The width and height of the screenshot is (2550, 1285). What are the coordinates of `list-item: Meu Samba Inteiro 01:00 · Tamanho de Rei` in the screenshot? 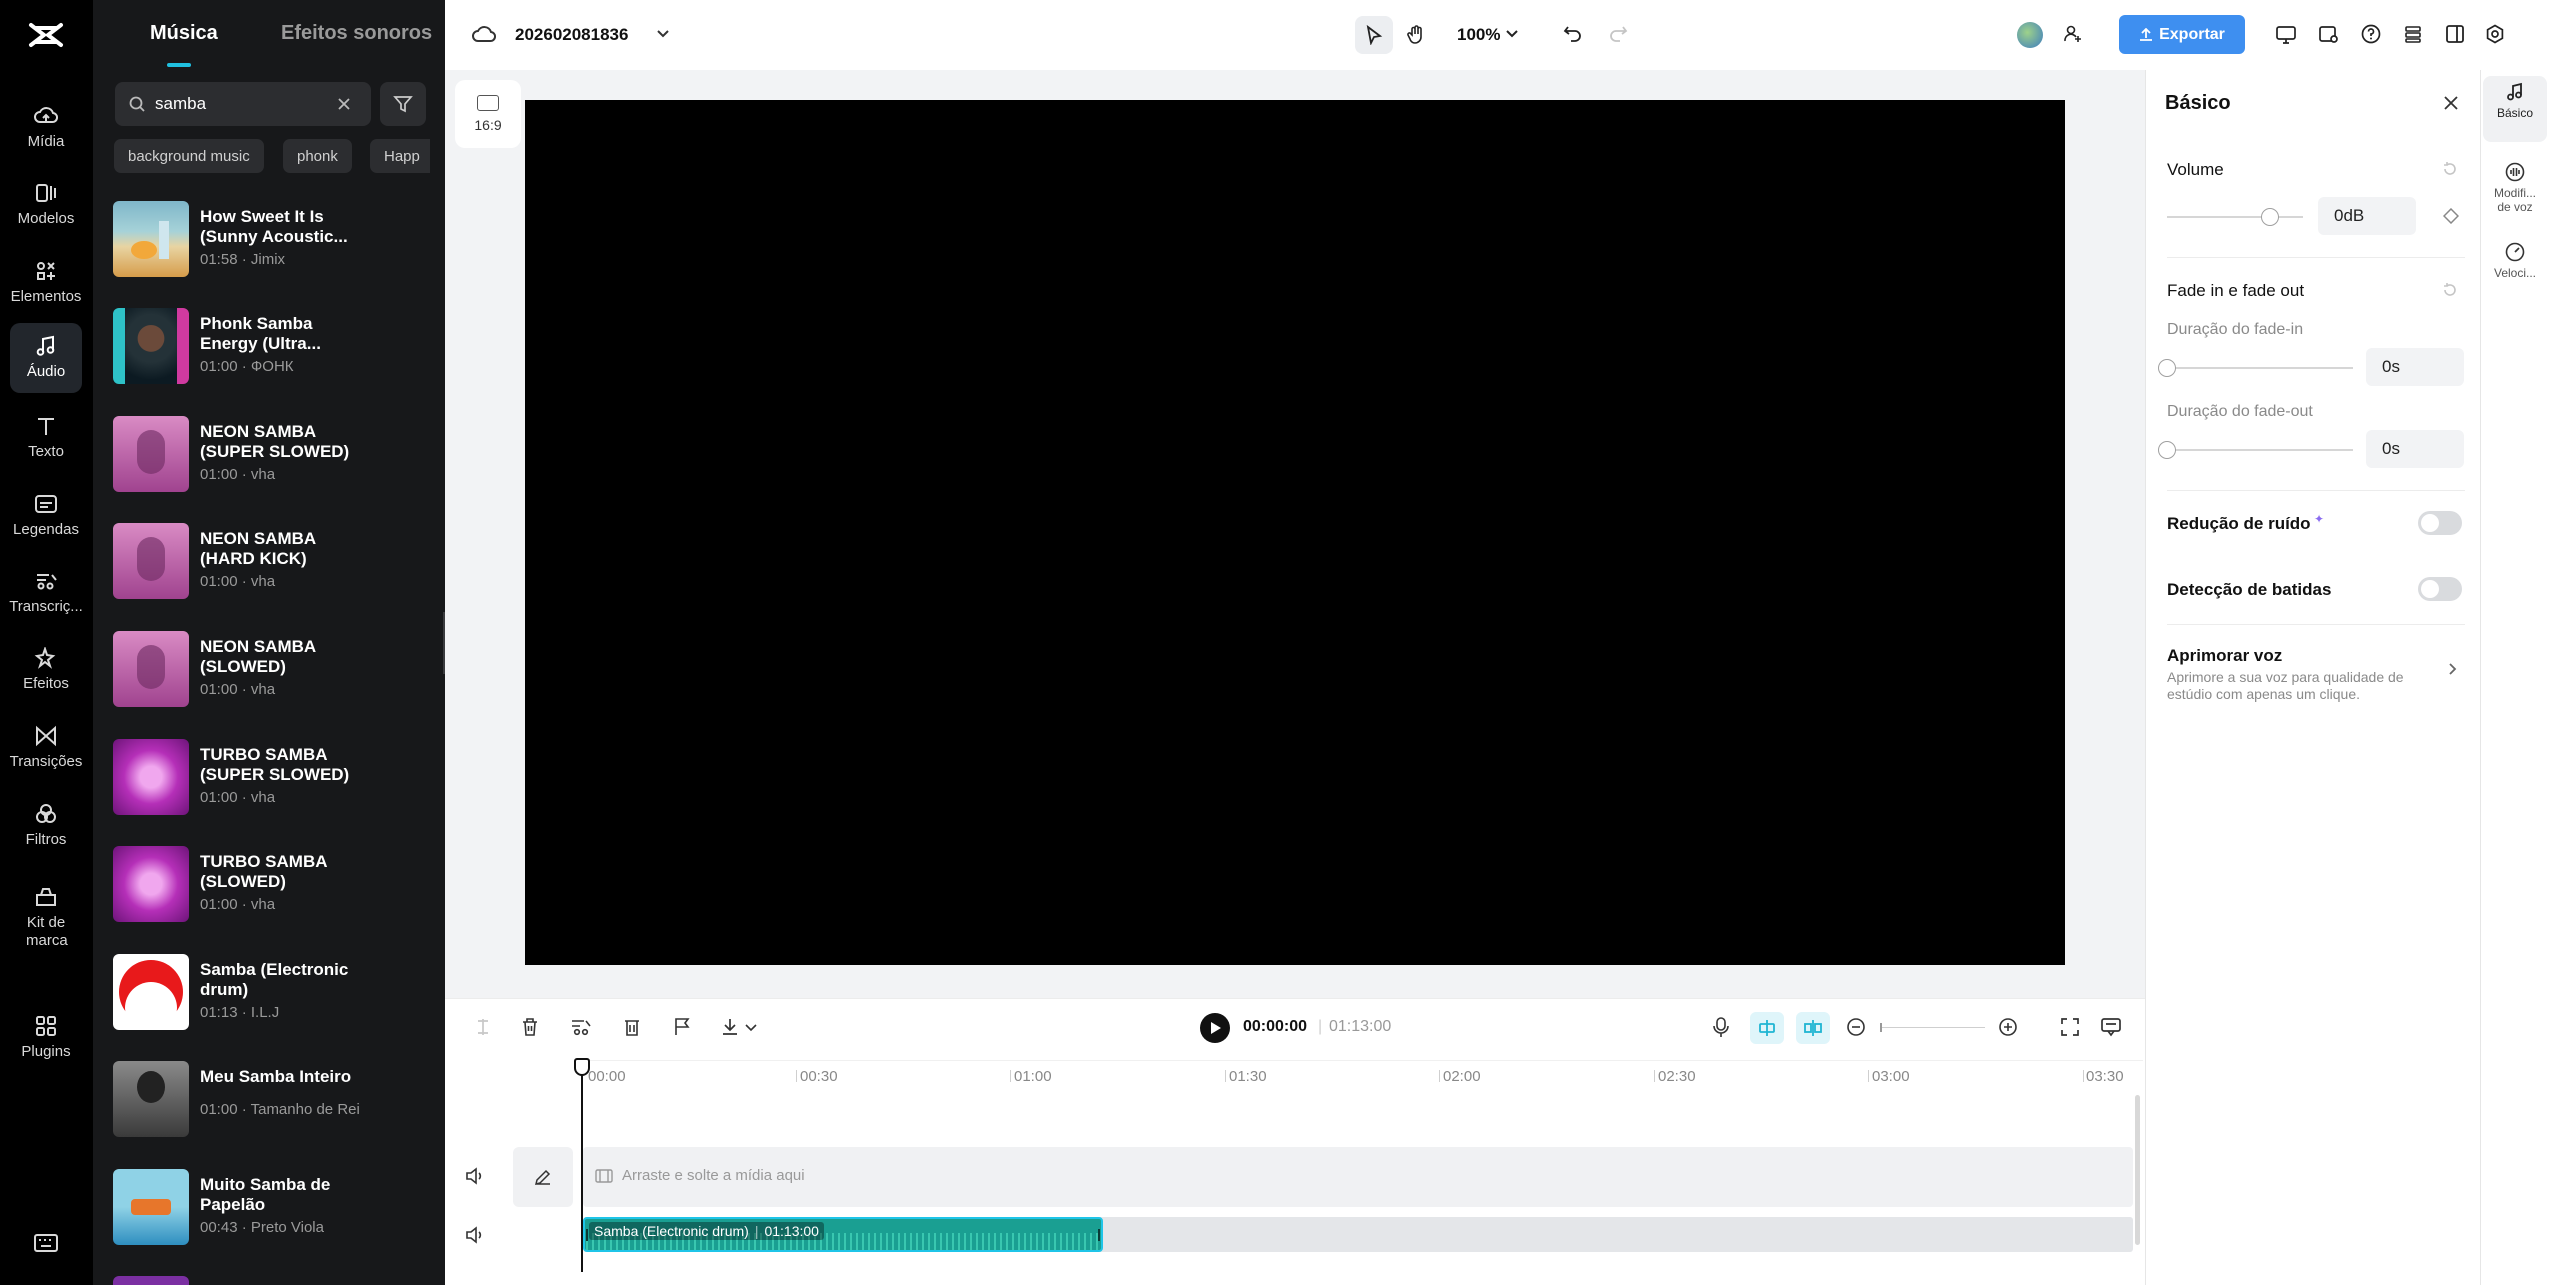 It's located at (273, 1101).